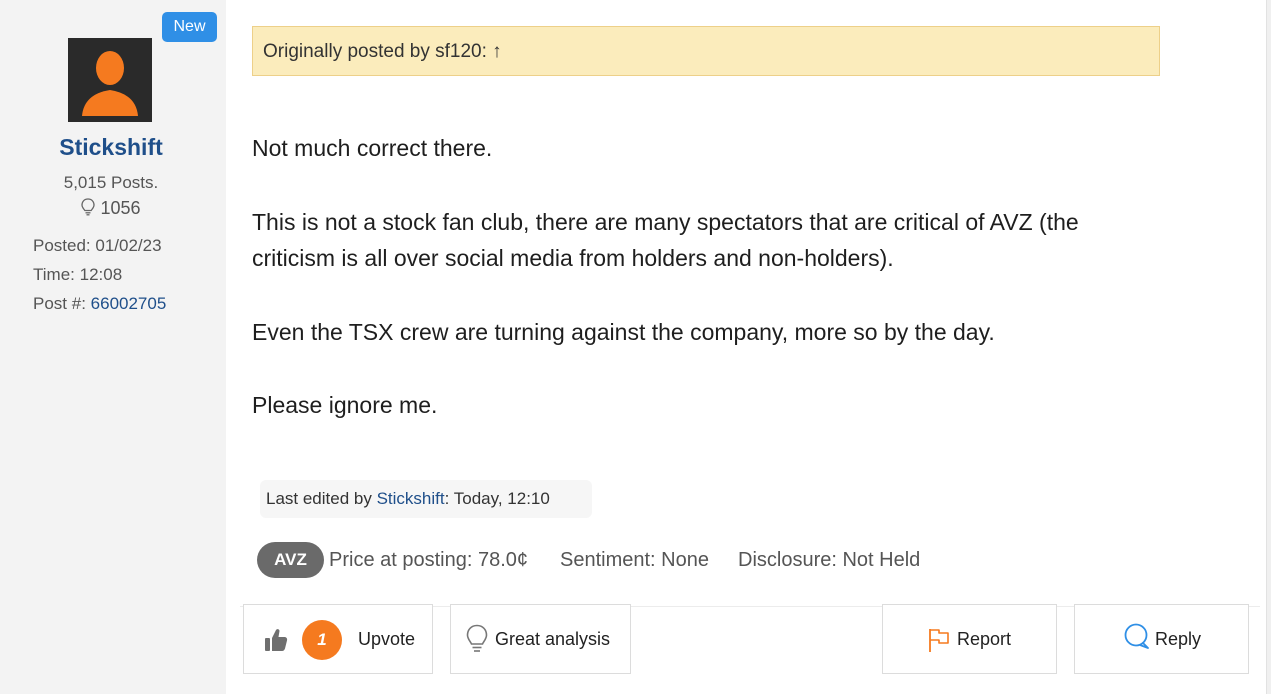 This screenshot has height=694, width=1271. I want to click on post-number-label: Post #:, so click(59, 303).